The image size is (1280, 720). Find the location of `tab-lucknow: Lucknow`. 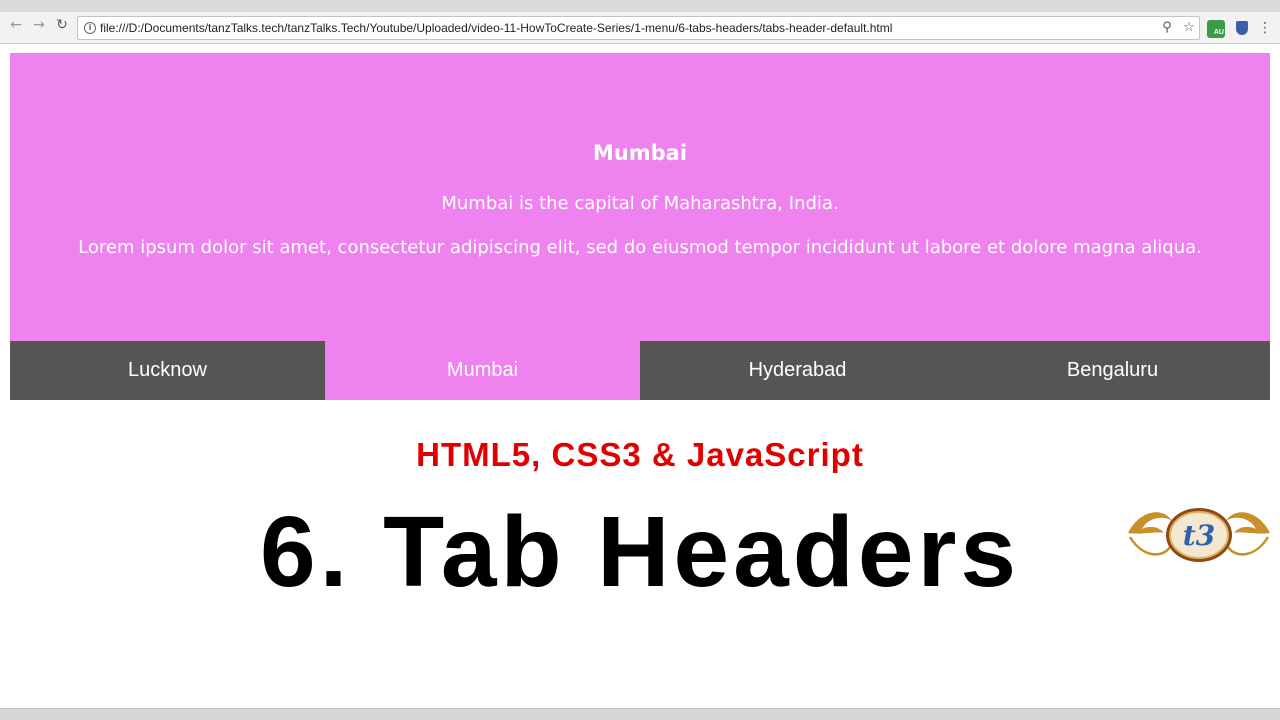

tab-lucknow: Lucknow is located at coordinates (167, 370).